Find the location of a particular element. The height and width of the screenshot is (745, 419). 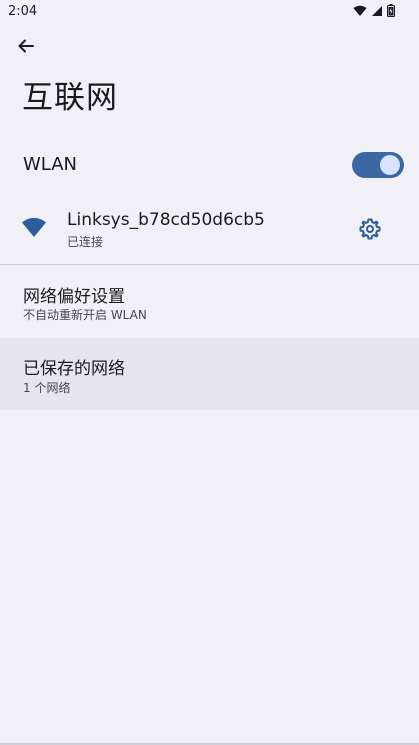

saved-networks-subtitle: 1 个网络 is located at coordinates (47, 388).